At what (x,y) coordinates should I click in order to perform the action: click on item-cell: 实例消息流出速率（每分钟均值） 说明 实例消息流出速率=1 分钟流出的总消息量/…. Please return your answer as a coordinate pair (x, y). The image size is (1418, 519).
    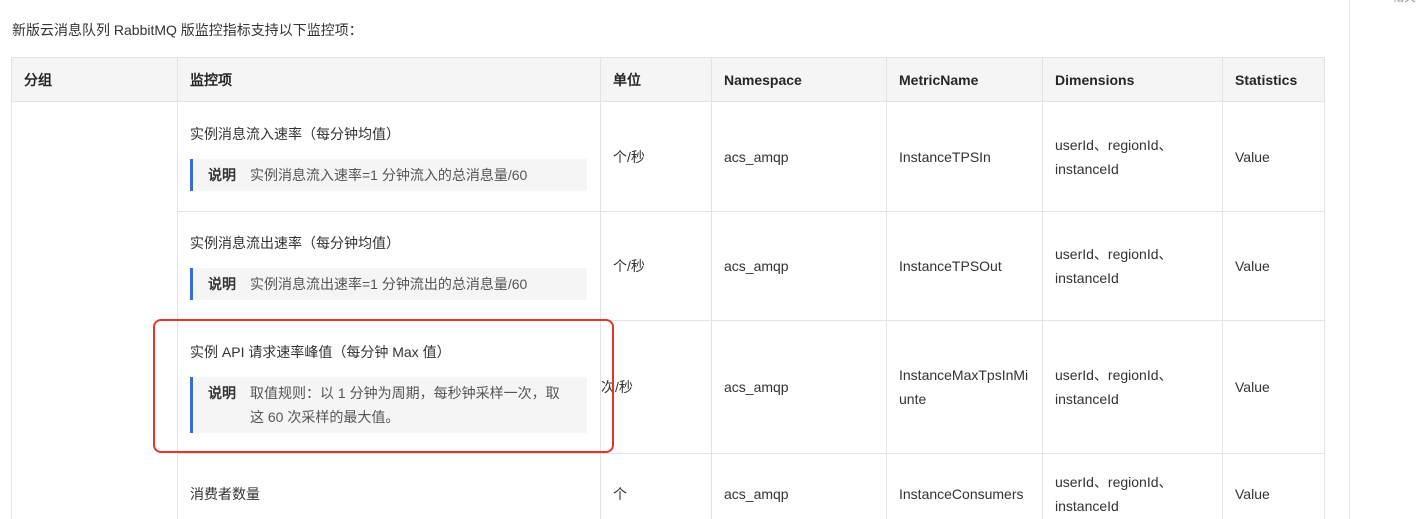
    Looking at the image, I should click on (389, 266).